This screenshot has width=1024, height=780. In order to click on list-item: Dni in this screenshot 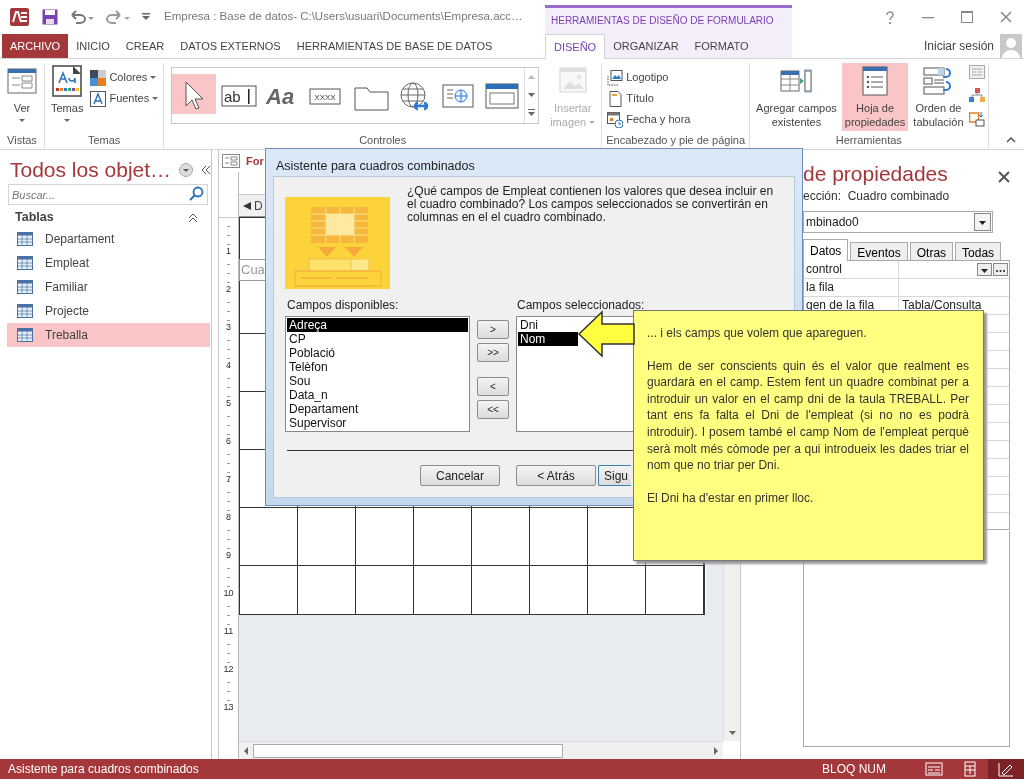, I will do `click(548, 325)`.